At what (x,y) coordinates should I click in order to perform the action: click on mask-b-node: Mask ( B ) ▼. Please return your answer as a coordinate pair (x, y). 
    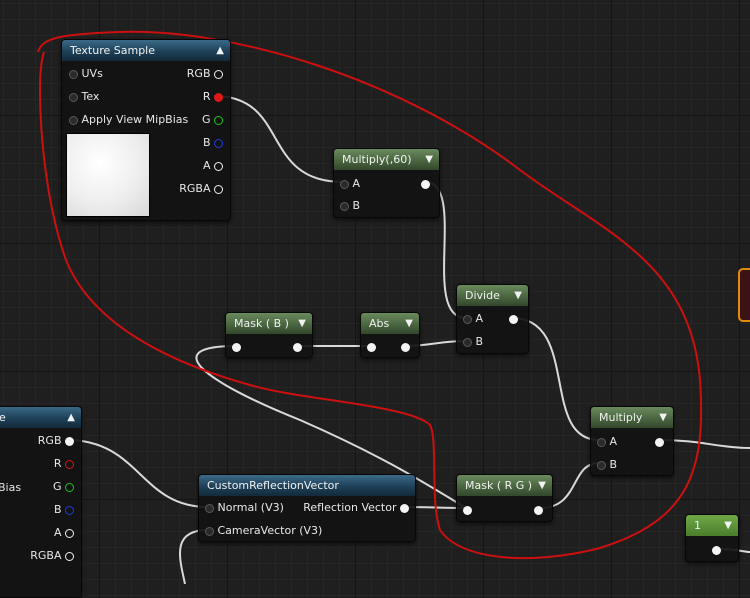
    Looking at the image, I should click on (269, 335).